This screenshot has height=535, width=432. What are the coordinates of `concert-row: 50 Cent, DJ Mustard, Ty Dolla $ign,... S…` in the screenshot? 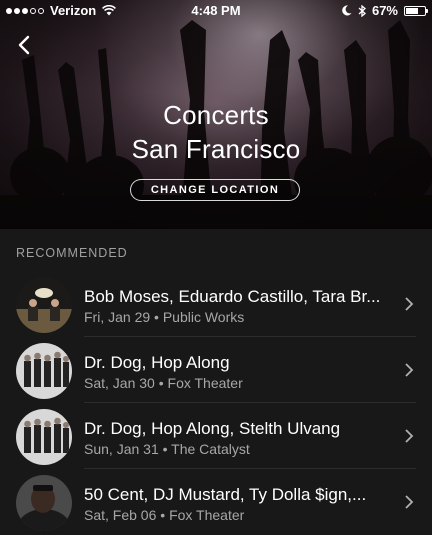 It's located at (216, 502).